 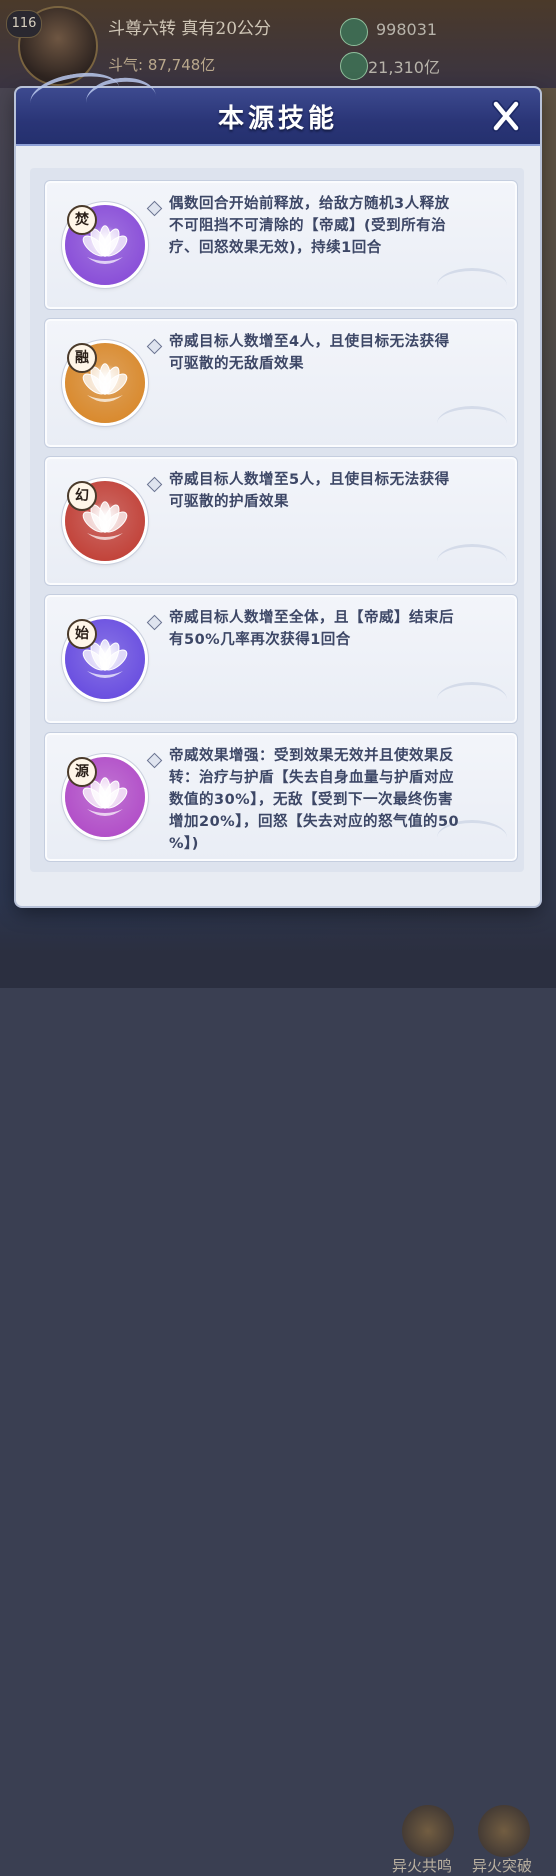 I want to click on skill-glyph-badge: 融, so click(x=82, y=358).